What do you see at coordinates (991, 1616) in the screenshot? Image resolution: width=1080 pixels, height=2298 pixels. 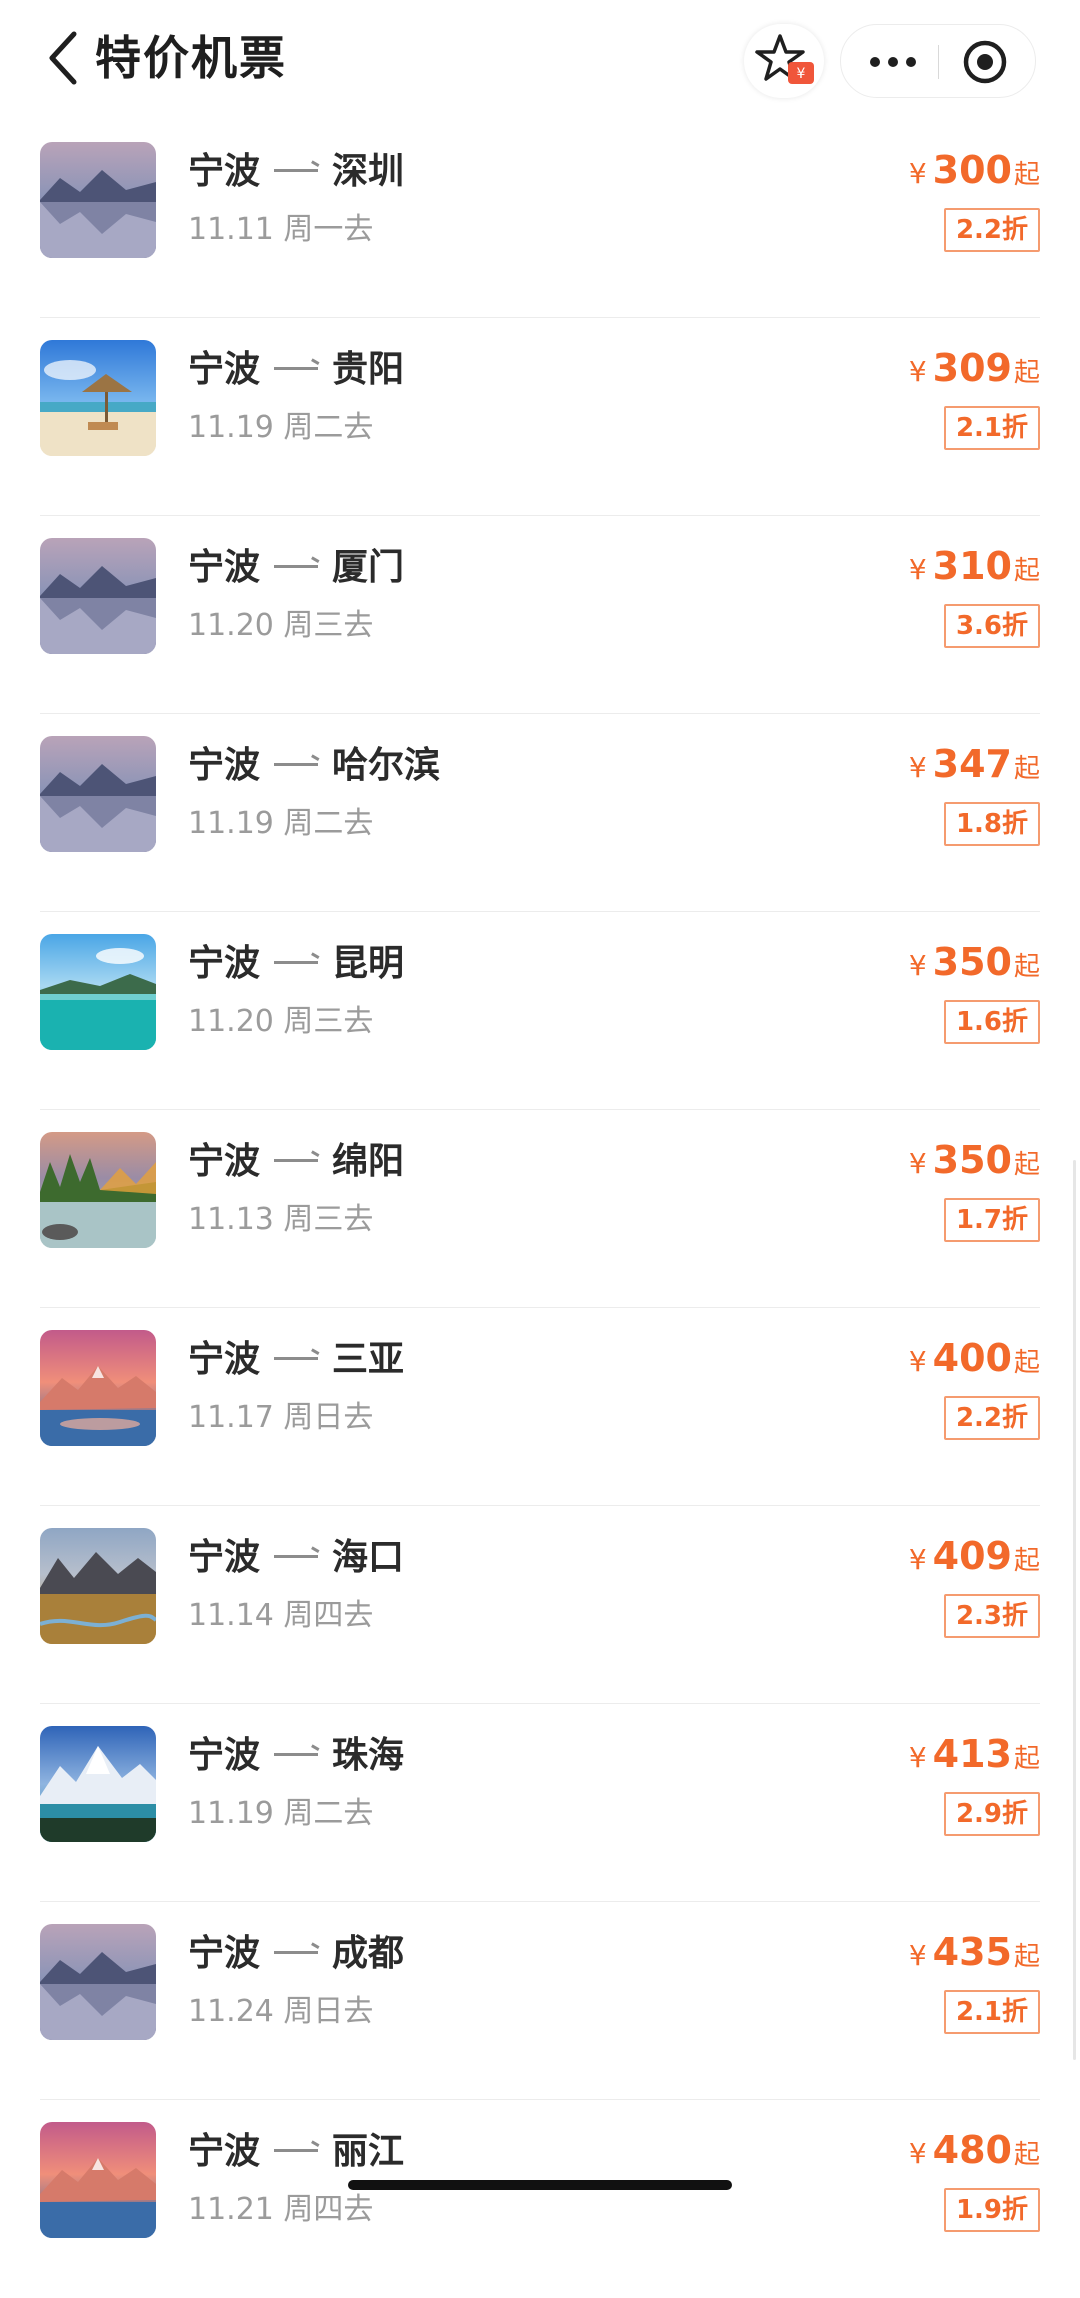 I see `discount-badge: 2.3折` at bounding box center [991, 1616].